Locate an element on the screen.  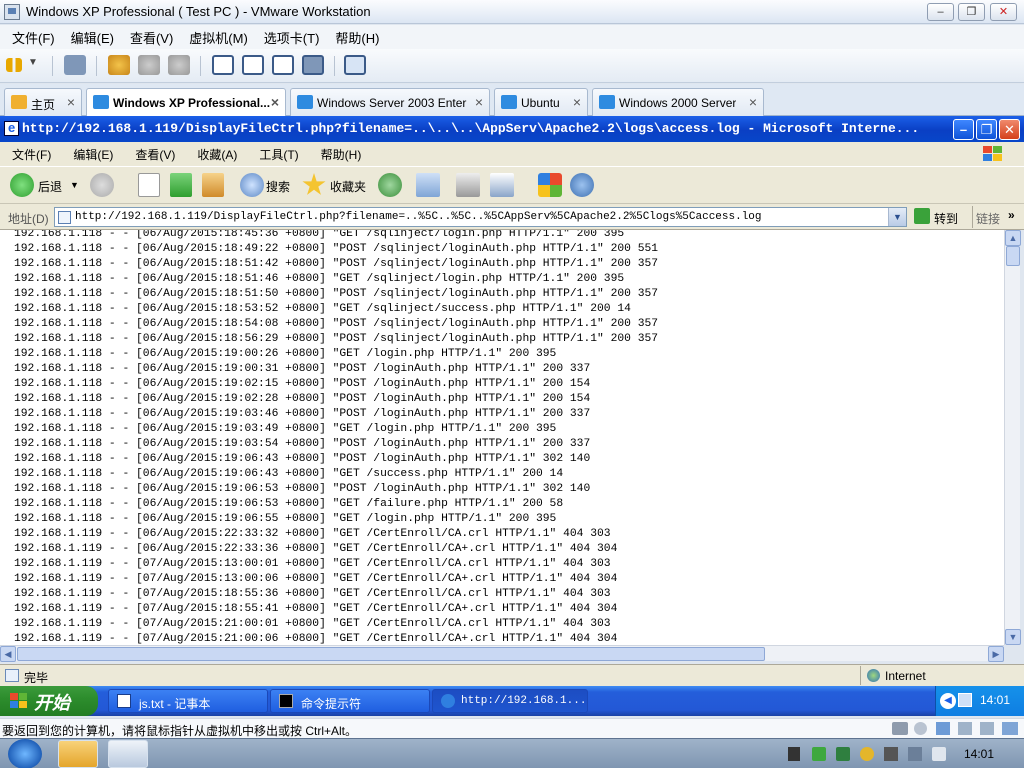
ie-menu-tools: 工具(T) is located at coordinates (278, 154).